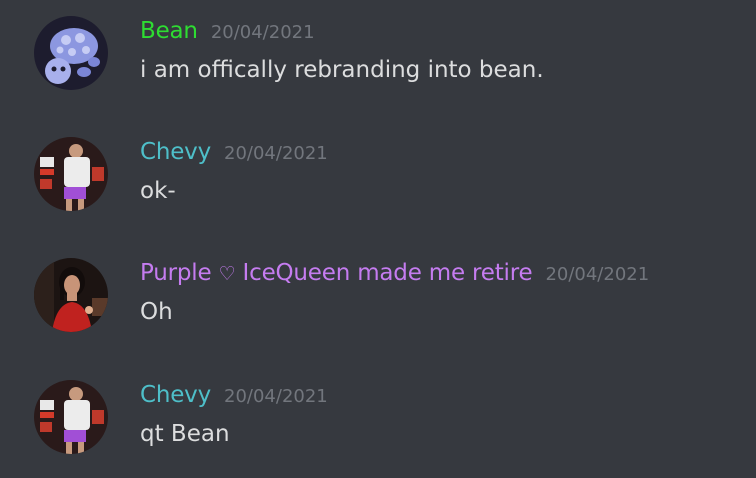  Describe the element at coordinates (227, 274) in the screenshot. I see `heart-icon: ♡` at that location.